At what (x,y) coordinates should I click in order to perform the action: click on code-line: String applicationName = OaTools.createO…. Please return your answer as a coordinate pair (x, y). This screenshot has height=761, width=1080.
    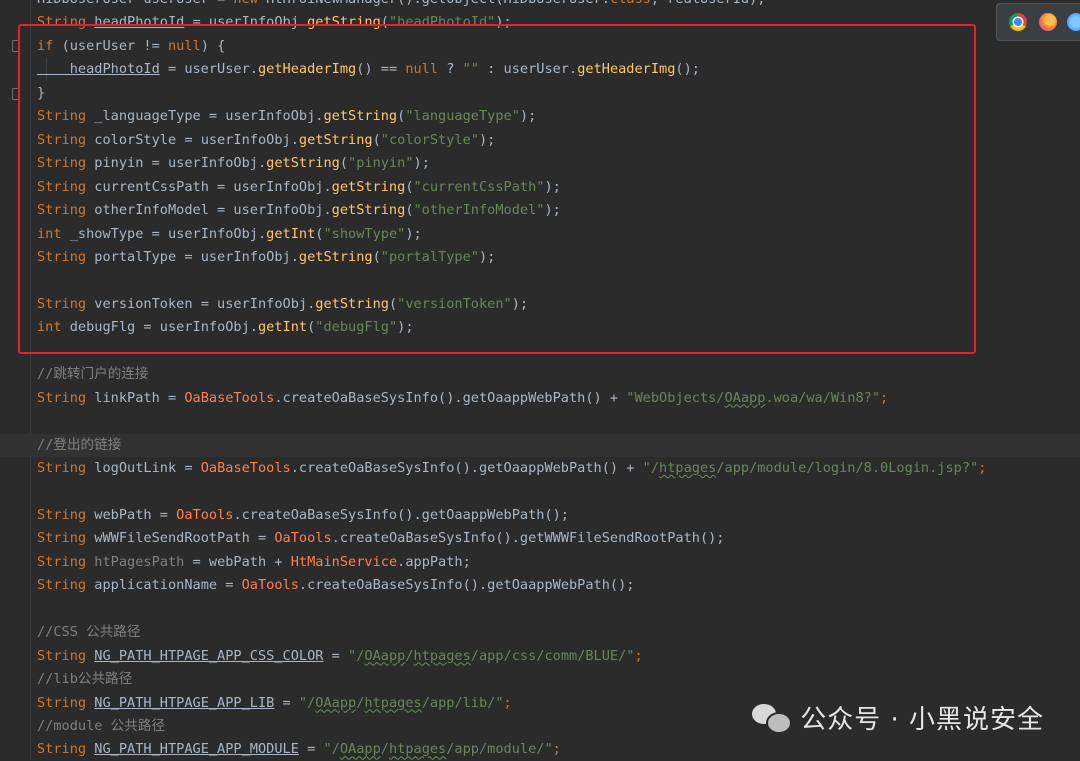
    Looking at the image, I should click on (540, 585).